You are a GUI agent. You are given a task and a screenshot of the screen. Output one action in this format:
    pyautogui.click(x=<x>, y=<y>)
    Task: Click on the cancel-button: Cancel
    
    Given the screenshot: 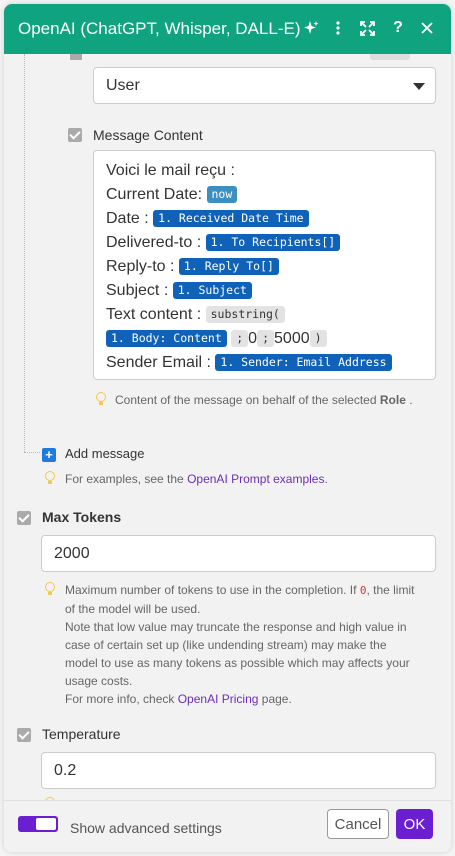 What is the action you would take?
    pyautogui.click(x=358, y=824)
    